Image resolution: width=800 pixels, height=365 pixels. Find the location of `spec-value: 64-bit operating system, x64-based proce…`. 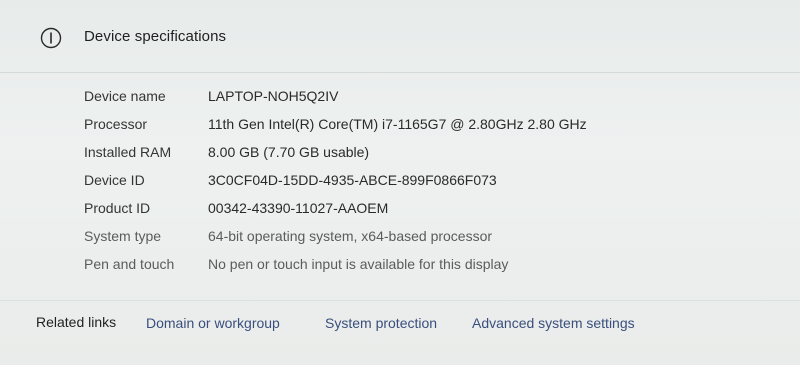

spec-value: 64-bit operating system, x64-based proce… is located at coordinates (350, 236).